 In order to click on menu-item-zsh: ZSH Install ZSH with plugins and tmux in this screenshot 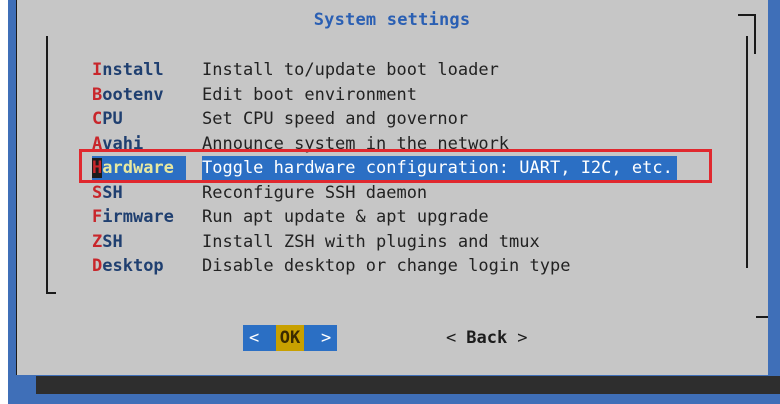, I will do `click(398, 242)`.